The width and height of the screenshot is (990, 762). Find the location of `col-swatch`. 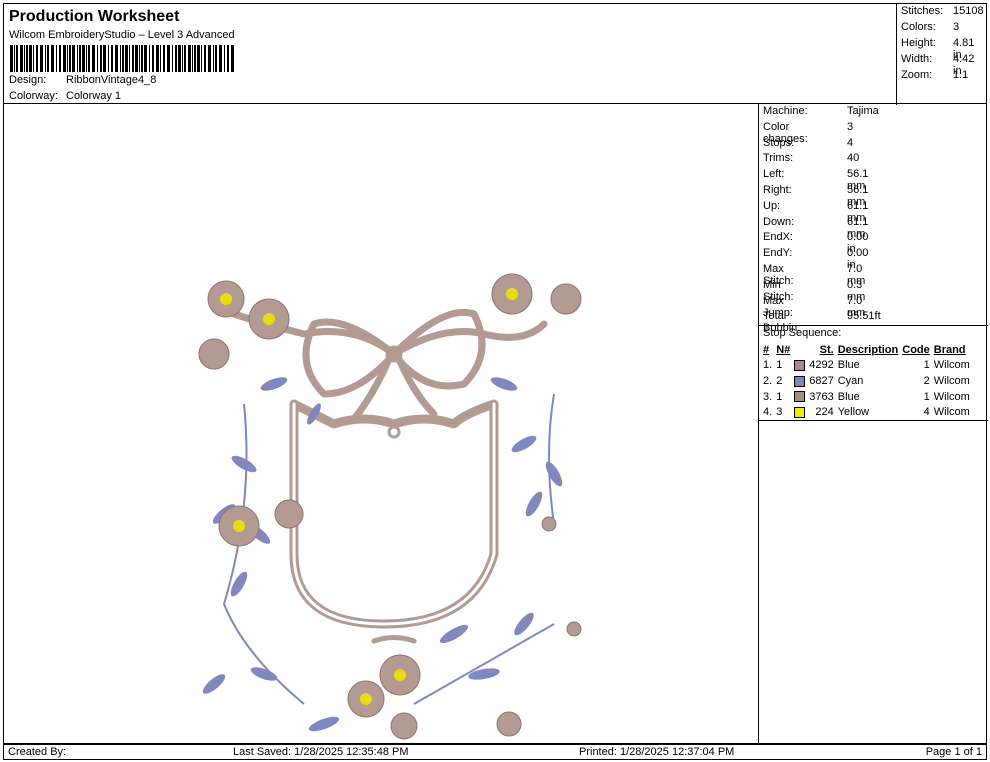

col-swatch is located at coordinates (799, 350).